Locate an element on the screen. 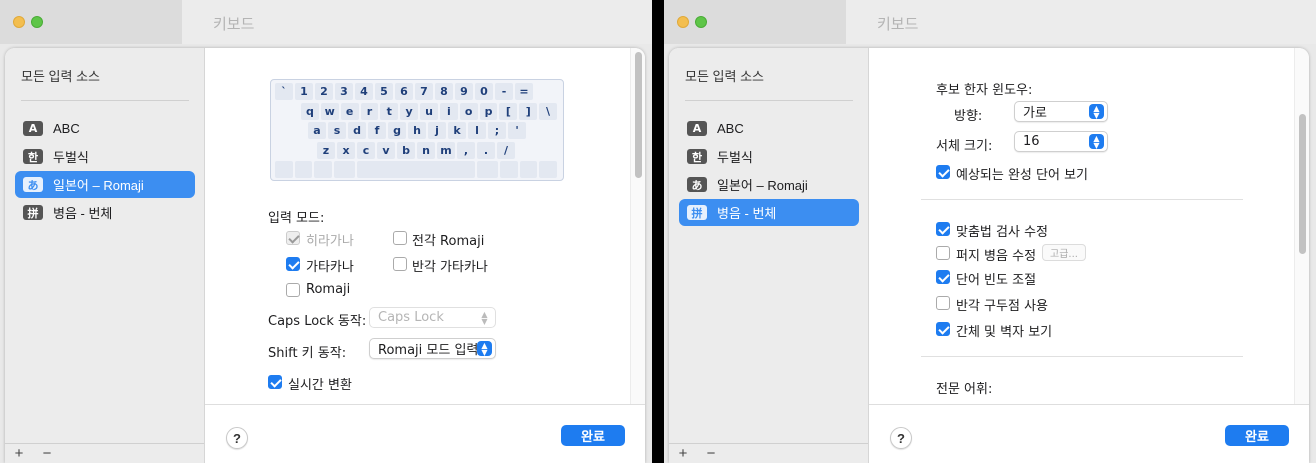  keyboard-key: a is located at coordinates (317, 130).